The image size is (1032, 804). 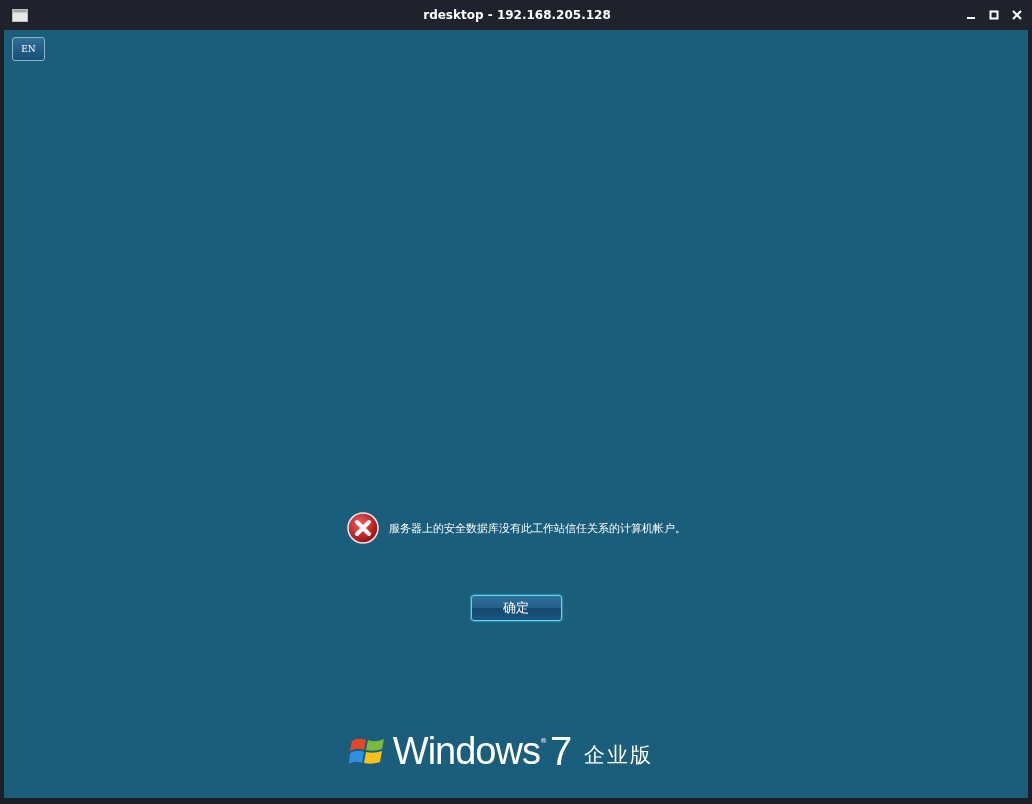 I want to click on ok-button: 确定, so click(x=516, y=608).